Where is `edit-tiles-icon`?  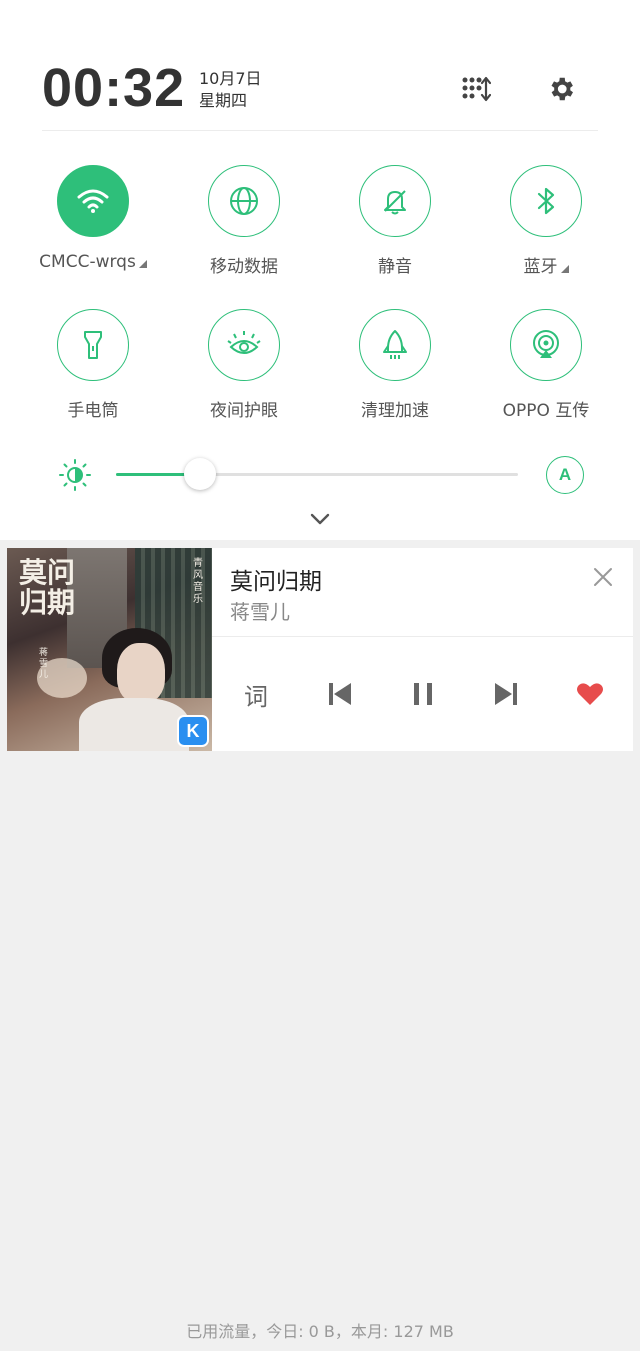
edit-tiles-icon is located at coordinates (476, 89).